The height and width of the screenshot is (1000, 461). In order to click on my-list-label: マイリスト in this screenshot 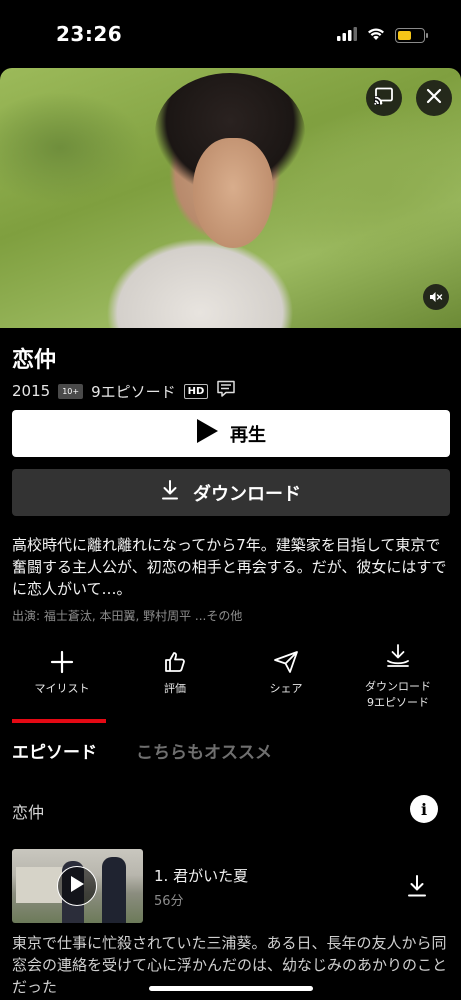, I will do `click(62, 688)`.